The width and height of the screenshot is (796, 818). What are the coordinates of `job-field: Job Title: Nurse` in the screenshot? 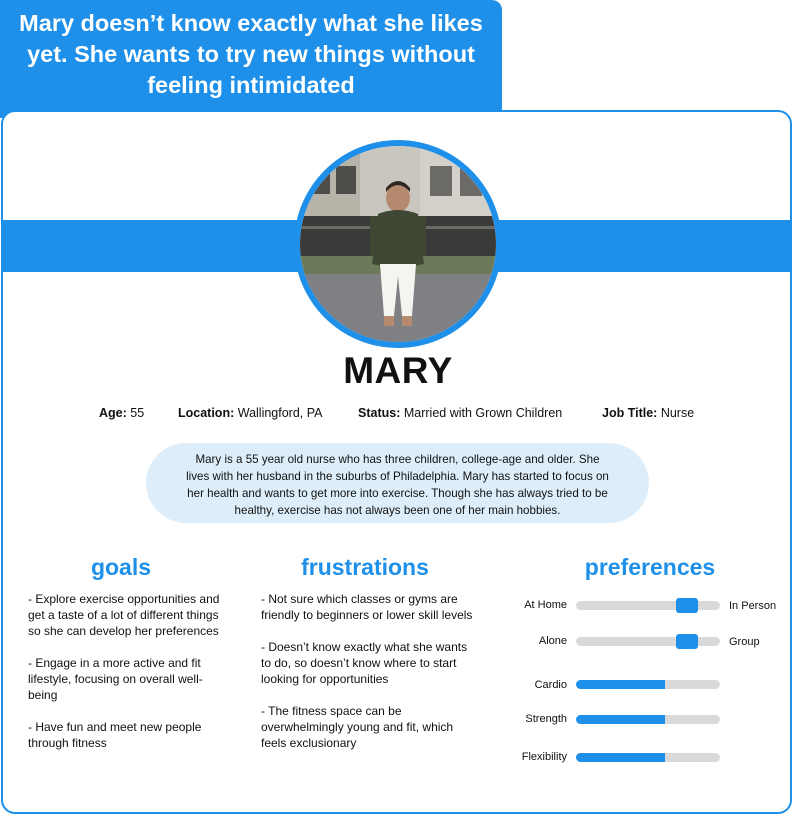 It's located at (648, 413).